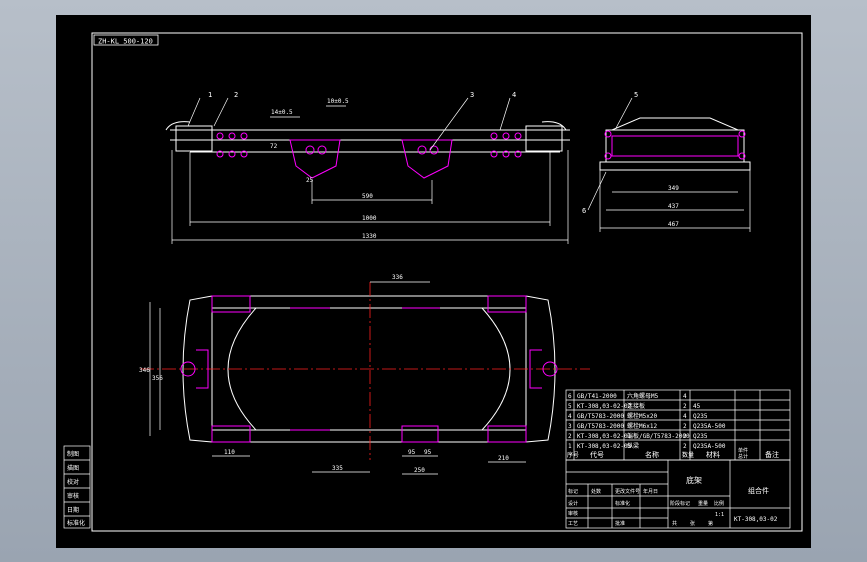 Image resolution: width=867 pixels, height=562 pixels. I want to click on assembly-label: 组合件, so click(758, 490).